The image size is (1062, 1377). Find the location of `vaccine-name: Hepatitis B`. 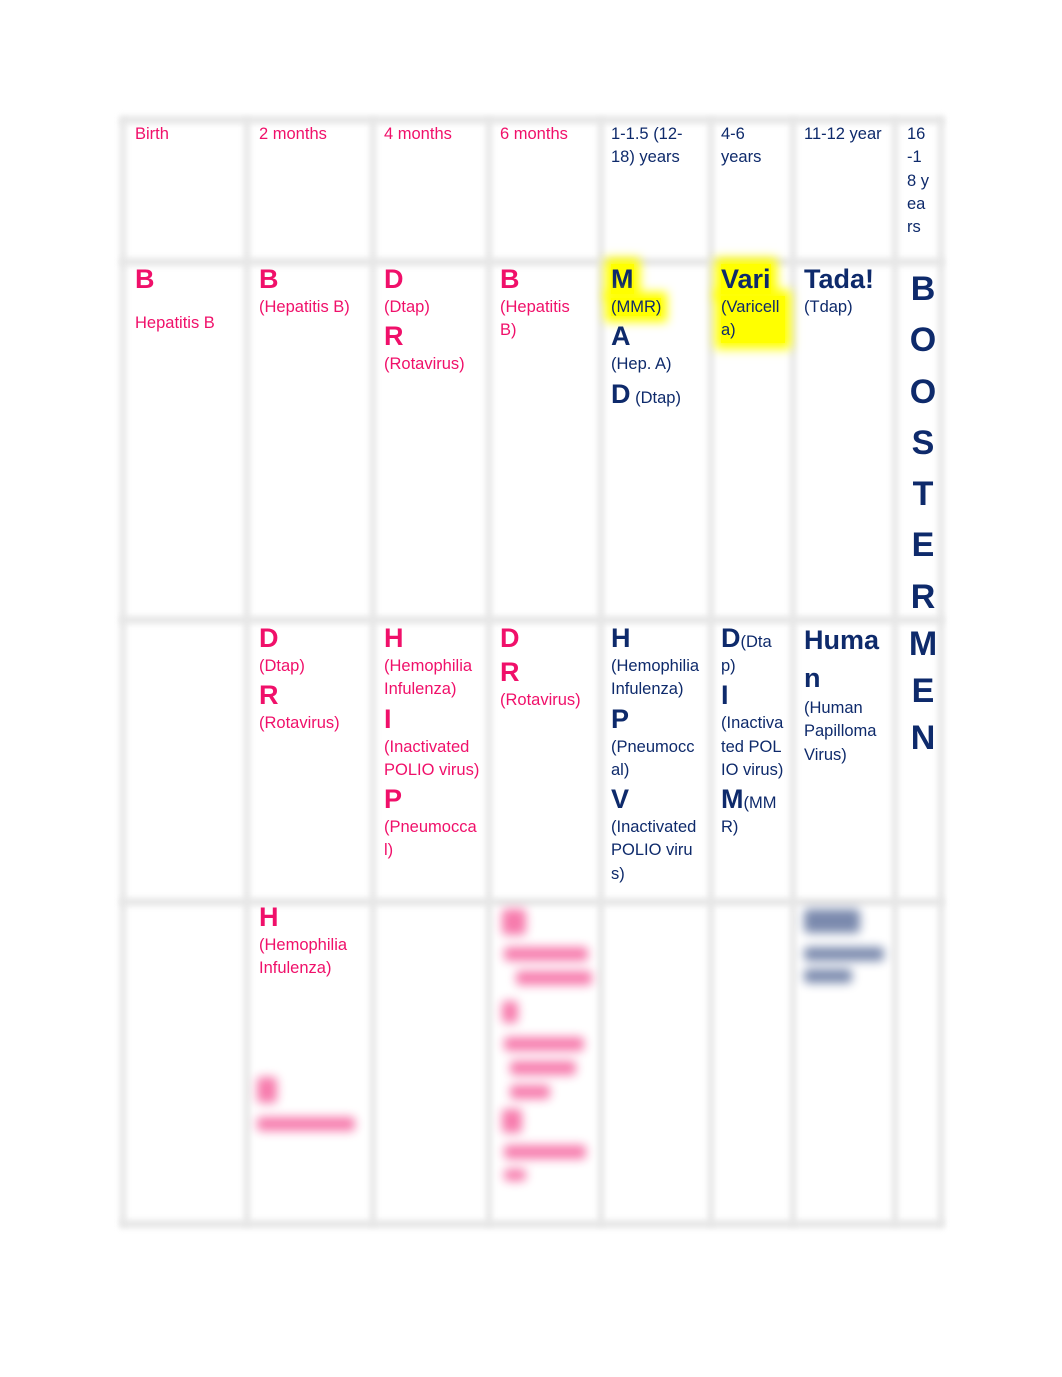

vaccine-name: Hepatitis B is located at coordinates (175, 323).